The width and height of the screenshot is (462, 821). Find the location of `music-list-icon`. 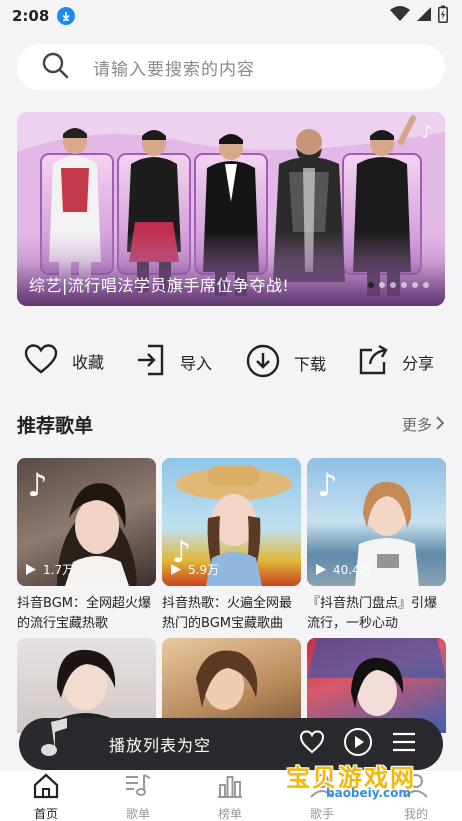

music-list-icon is located at coordinates (138, 788).